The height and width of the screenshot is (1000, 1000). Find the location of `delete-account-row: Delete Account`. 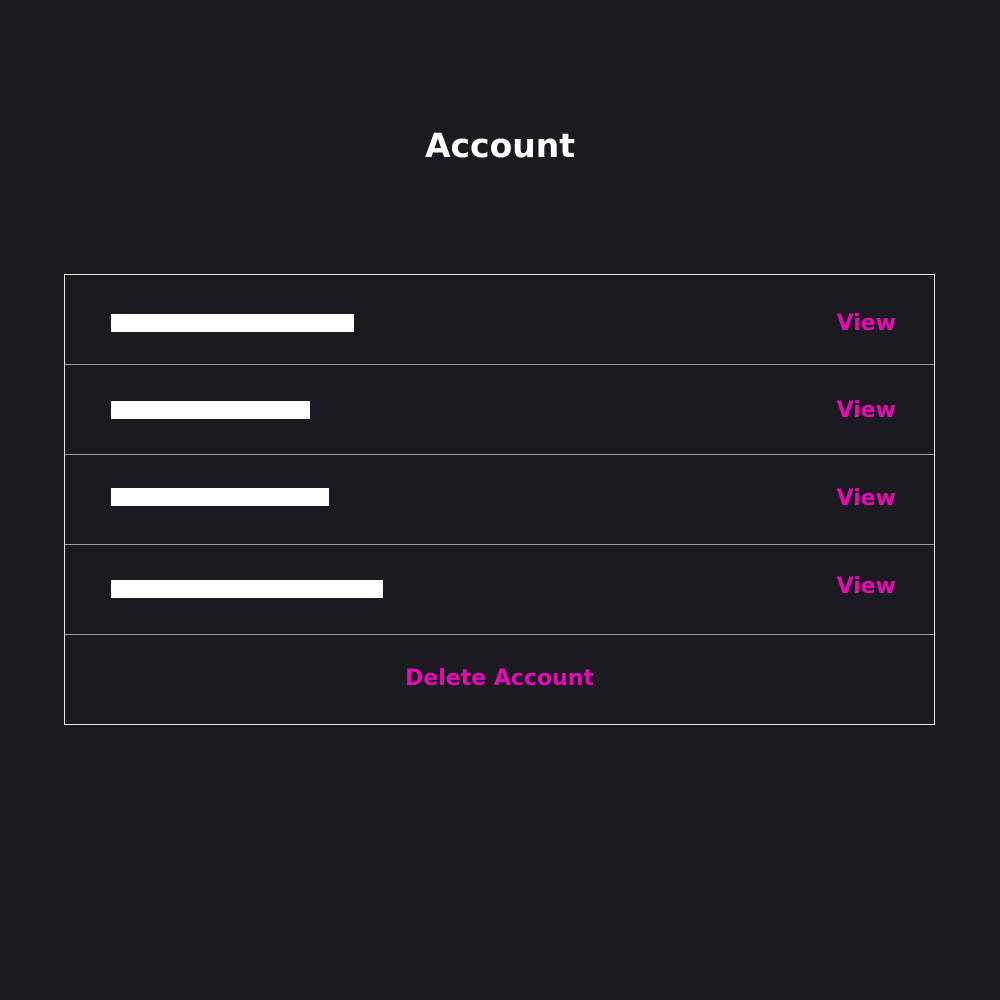

delete-account-row: Delete Account is located at coordinates (499, 679).